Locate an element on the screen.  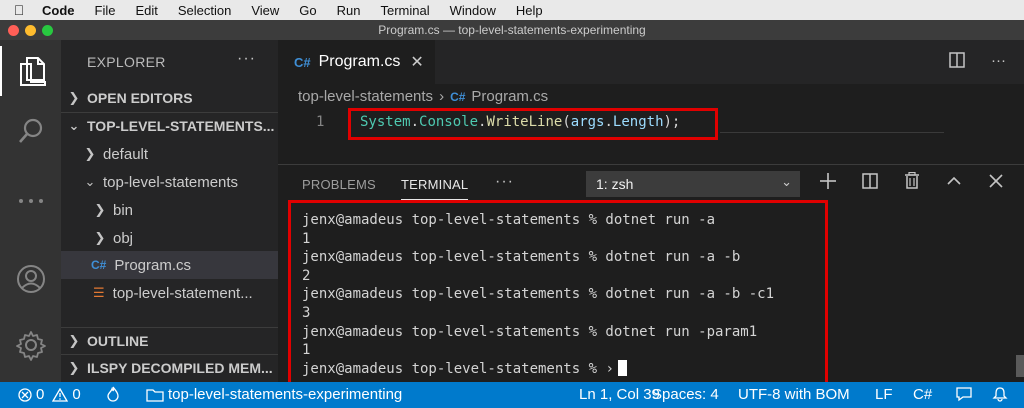
editor-actions: ··· is located at coordinates (977, 62).